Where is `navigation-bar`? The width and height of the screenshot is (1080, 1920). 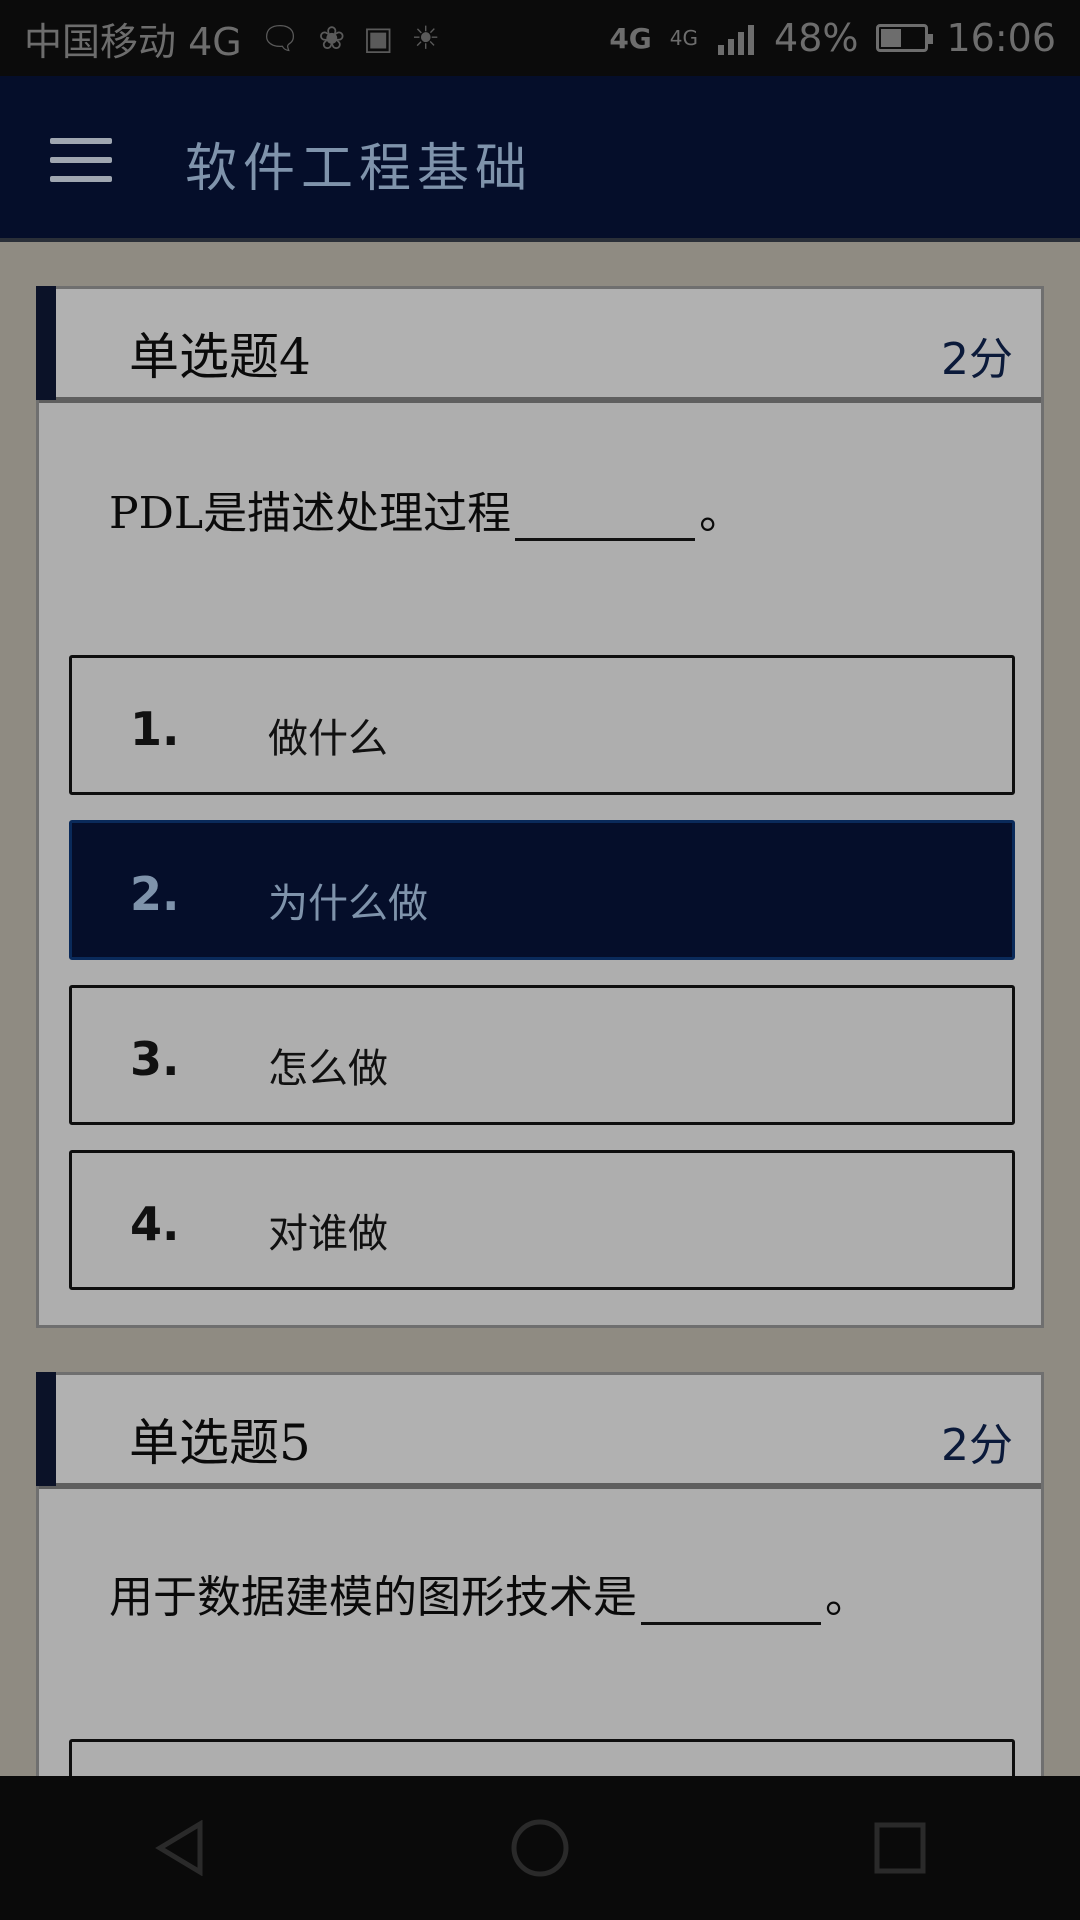
navigation-bar is located at coordinates (540, 1848).